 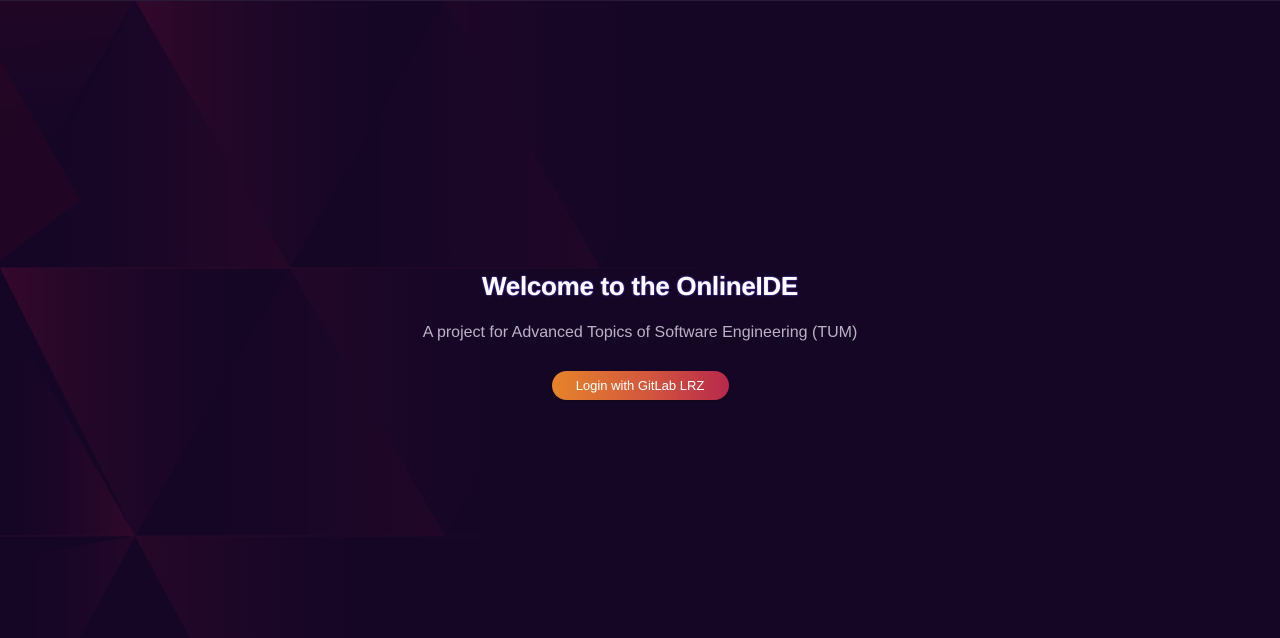 I want to click on page-title: Welcome to the OnlineIDE, so click(x=640, y=286).